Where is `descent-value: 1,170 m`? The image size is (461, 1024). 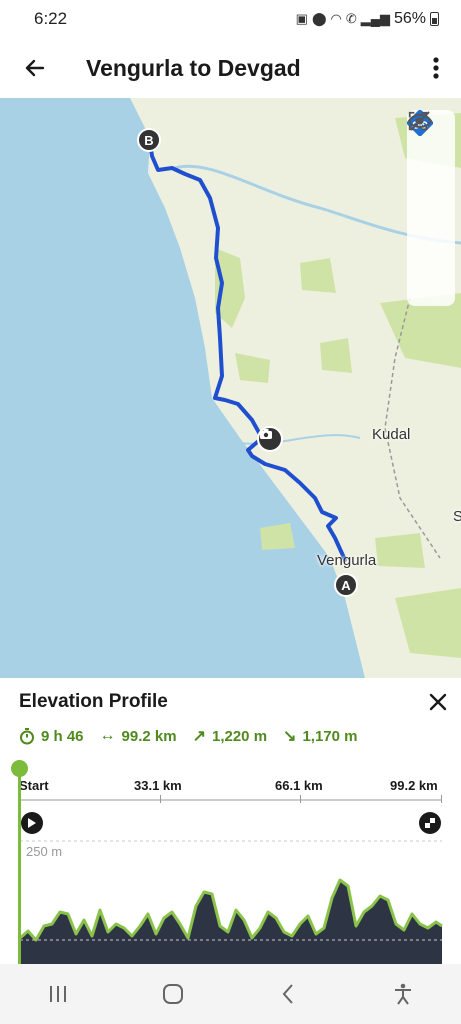
descent-value: 1,170 m is located at coordinates (330, 736).